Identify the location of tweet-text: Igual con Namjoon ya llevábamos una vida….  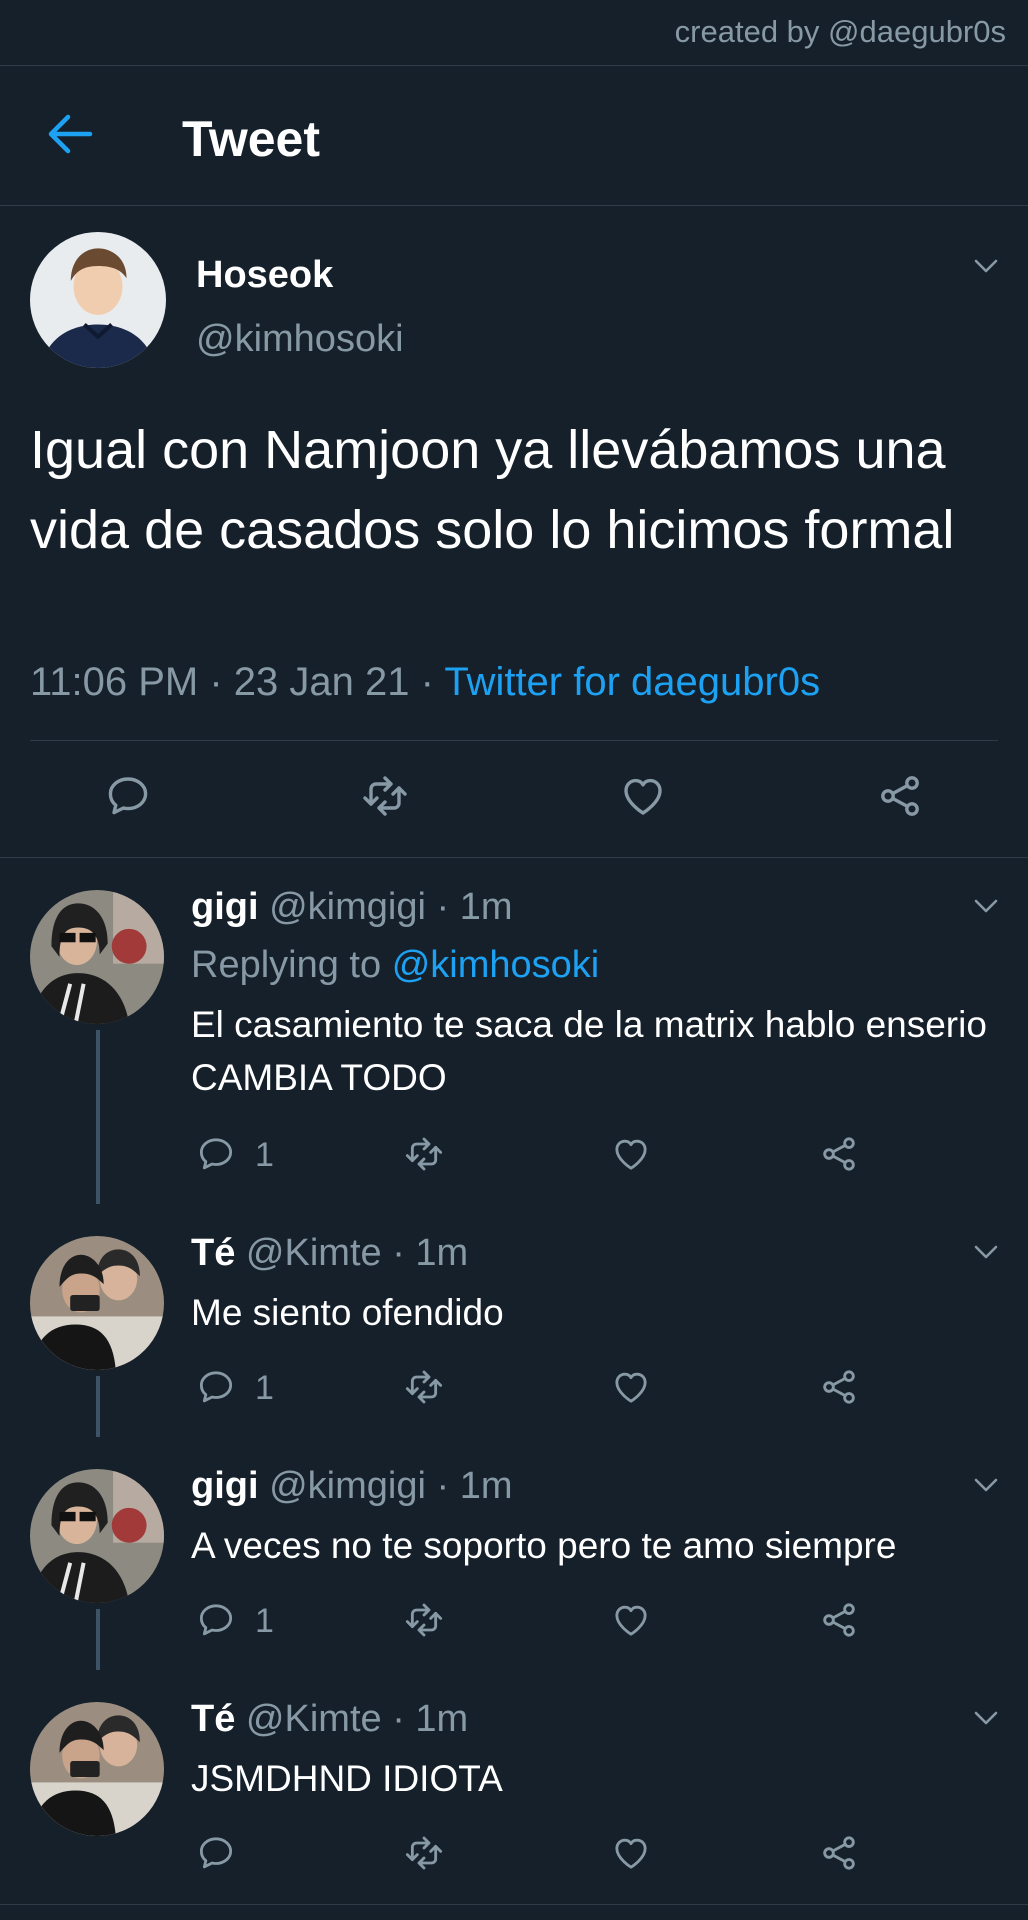
(492, 490).